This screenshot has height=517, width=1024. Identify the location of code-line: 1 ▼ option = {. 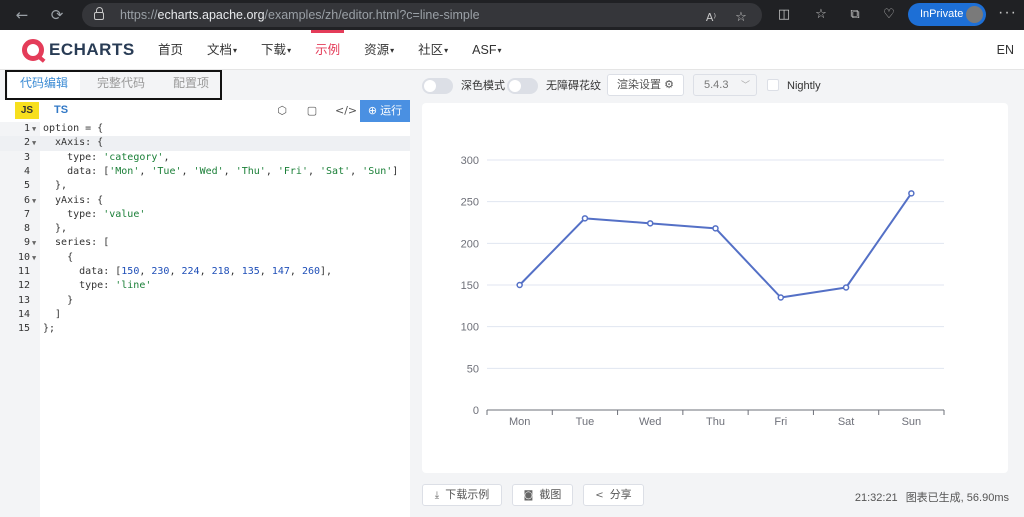
(205, 129).